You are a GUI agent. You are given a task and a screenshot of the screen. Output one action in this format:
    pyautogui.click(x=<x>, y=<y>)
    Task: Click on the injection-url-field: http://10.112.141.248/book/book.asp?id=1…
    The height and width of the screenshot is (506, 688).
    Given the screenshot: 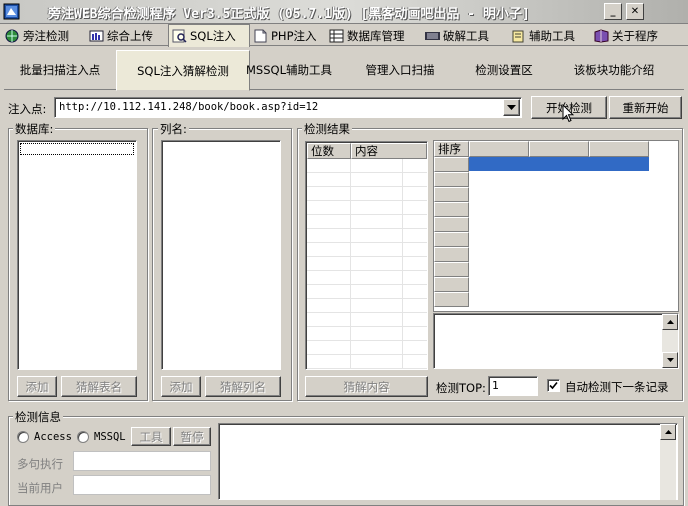 What is the action you would take?
    pyautogui.click(x=288, y=107)
    